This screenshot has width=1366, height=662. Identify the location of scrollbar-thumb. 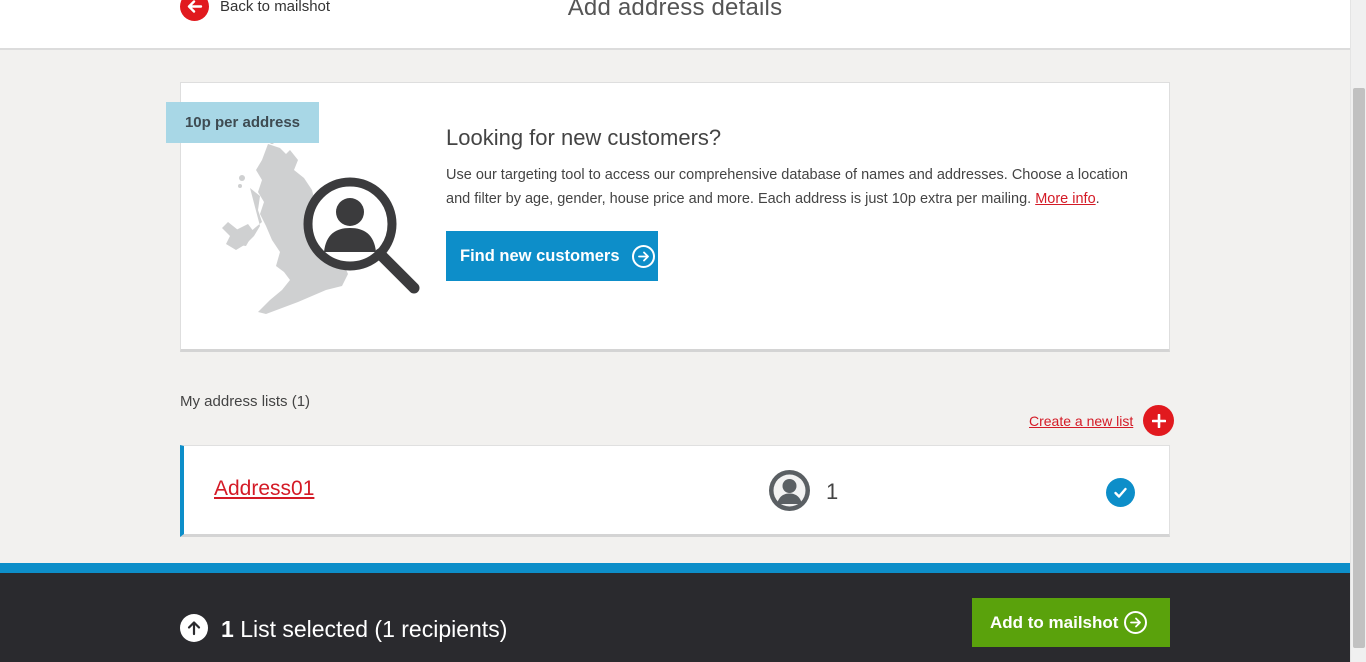
(1359, 368).